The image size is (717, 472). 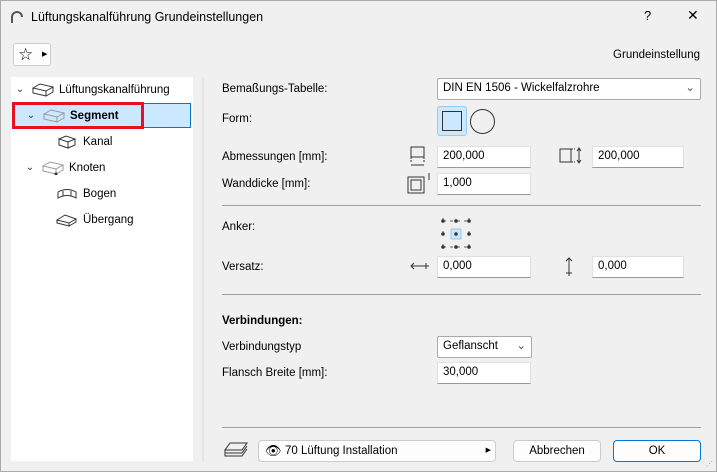 What do you see at coordinates (484, 184) in the screenshot?
I see `wall-thickness-input: 1,000` at bounding box center [484, 184].